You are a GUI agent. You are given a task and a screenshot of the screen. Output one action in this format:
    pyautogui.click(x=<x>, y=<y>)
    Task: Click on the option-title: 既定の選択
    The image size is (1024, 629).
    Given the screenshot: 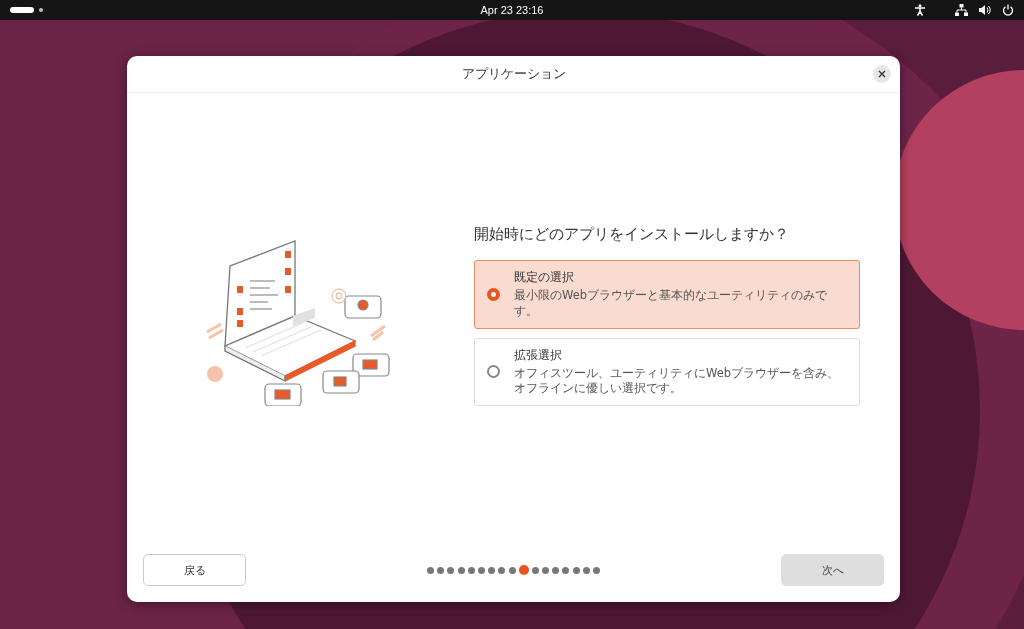 What is the action you would take?
    pyautogui.click(x=544, y=278)
    